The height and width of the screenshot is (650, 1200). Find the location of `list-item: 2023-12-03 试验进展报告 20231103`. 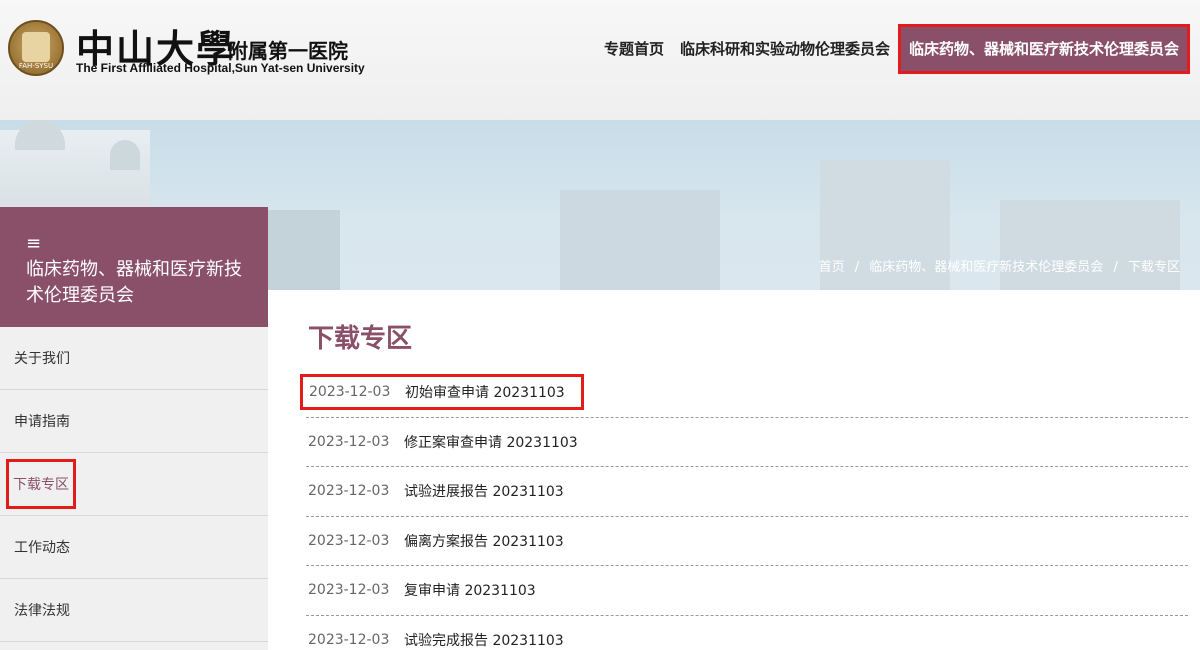

list-item: 2023-12-03 试验进展报告 20231103 is located at coordinates (747, 492).